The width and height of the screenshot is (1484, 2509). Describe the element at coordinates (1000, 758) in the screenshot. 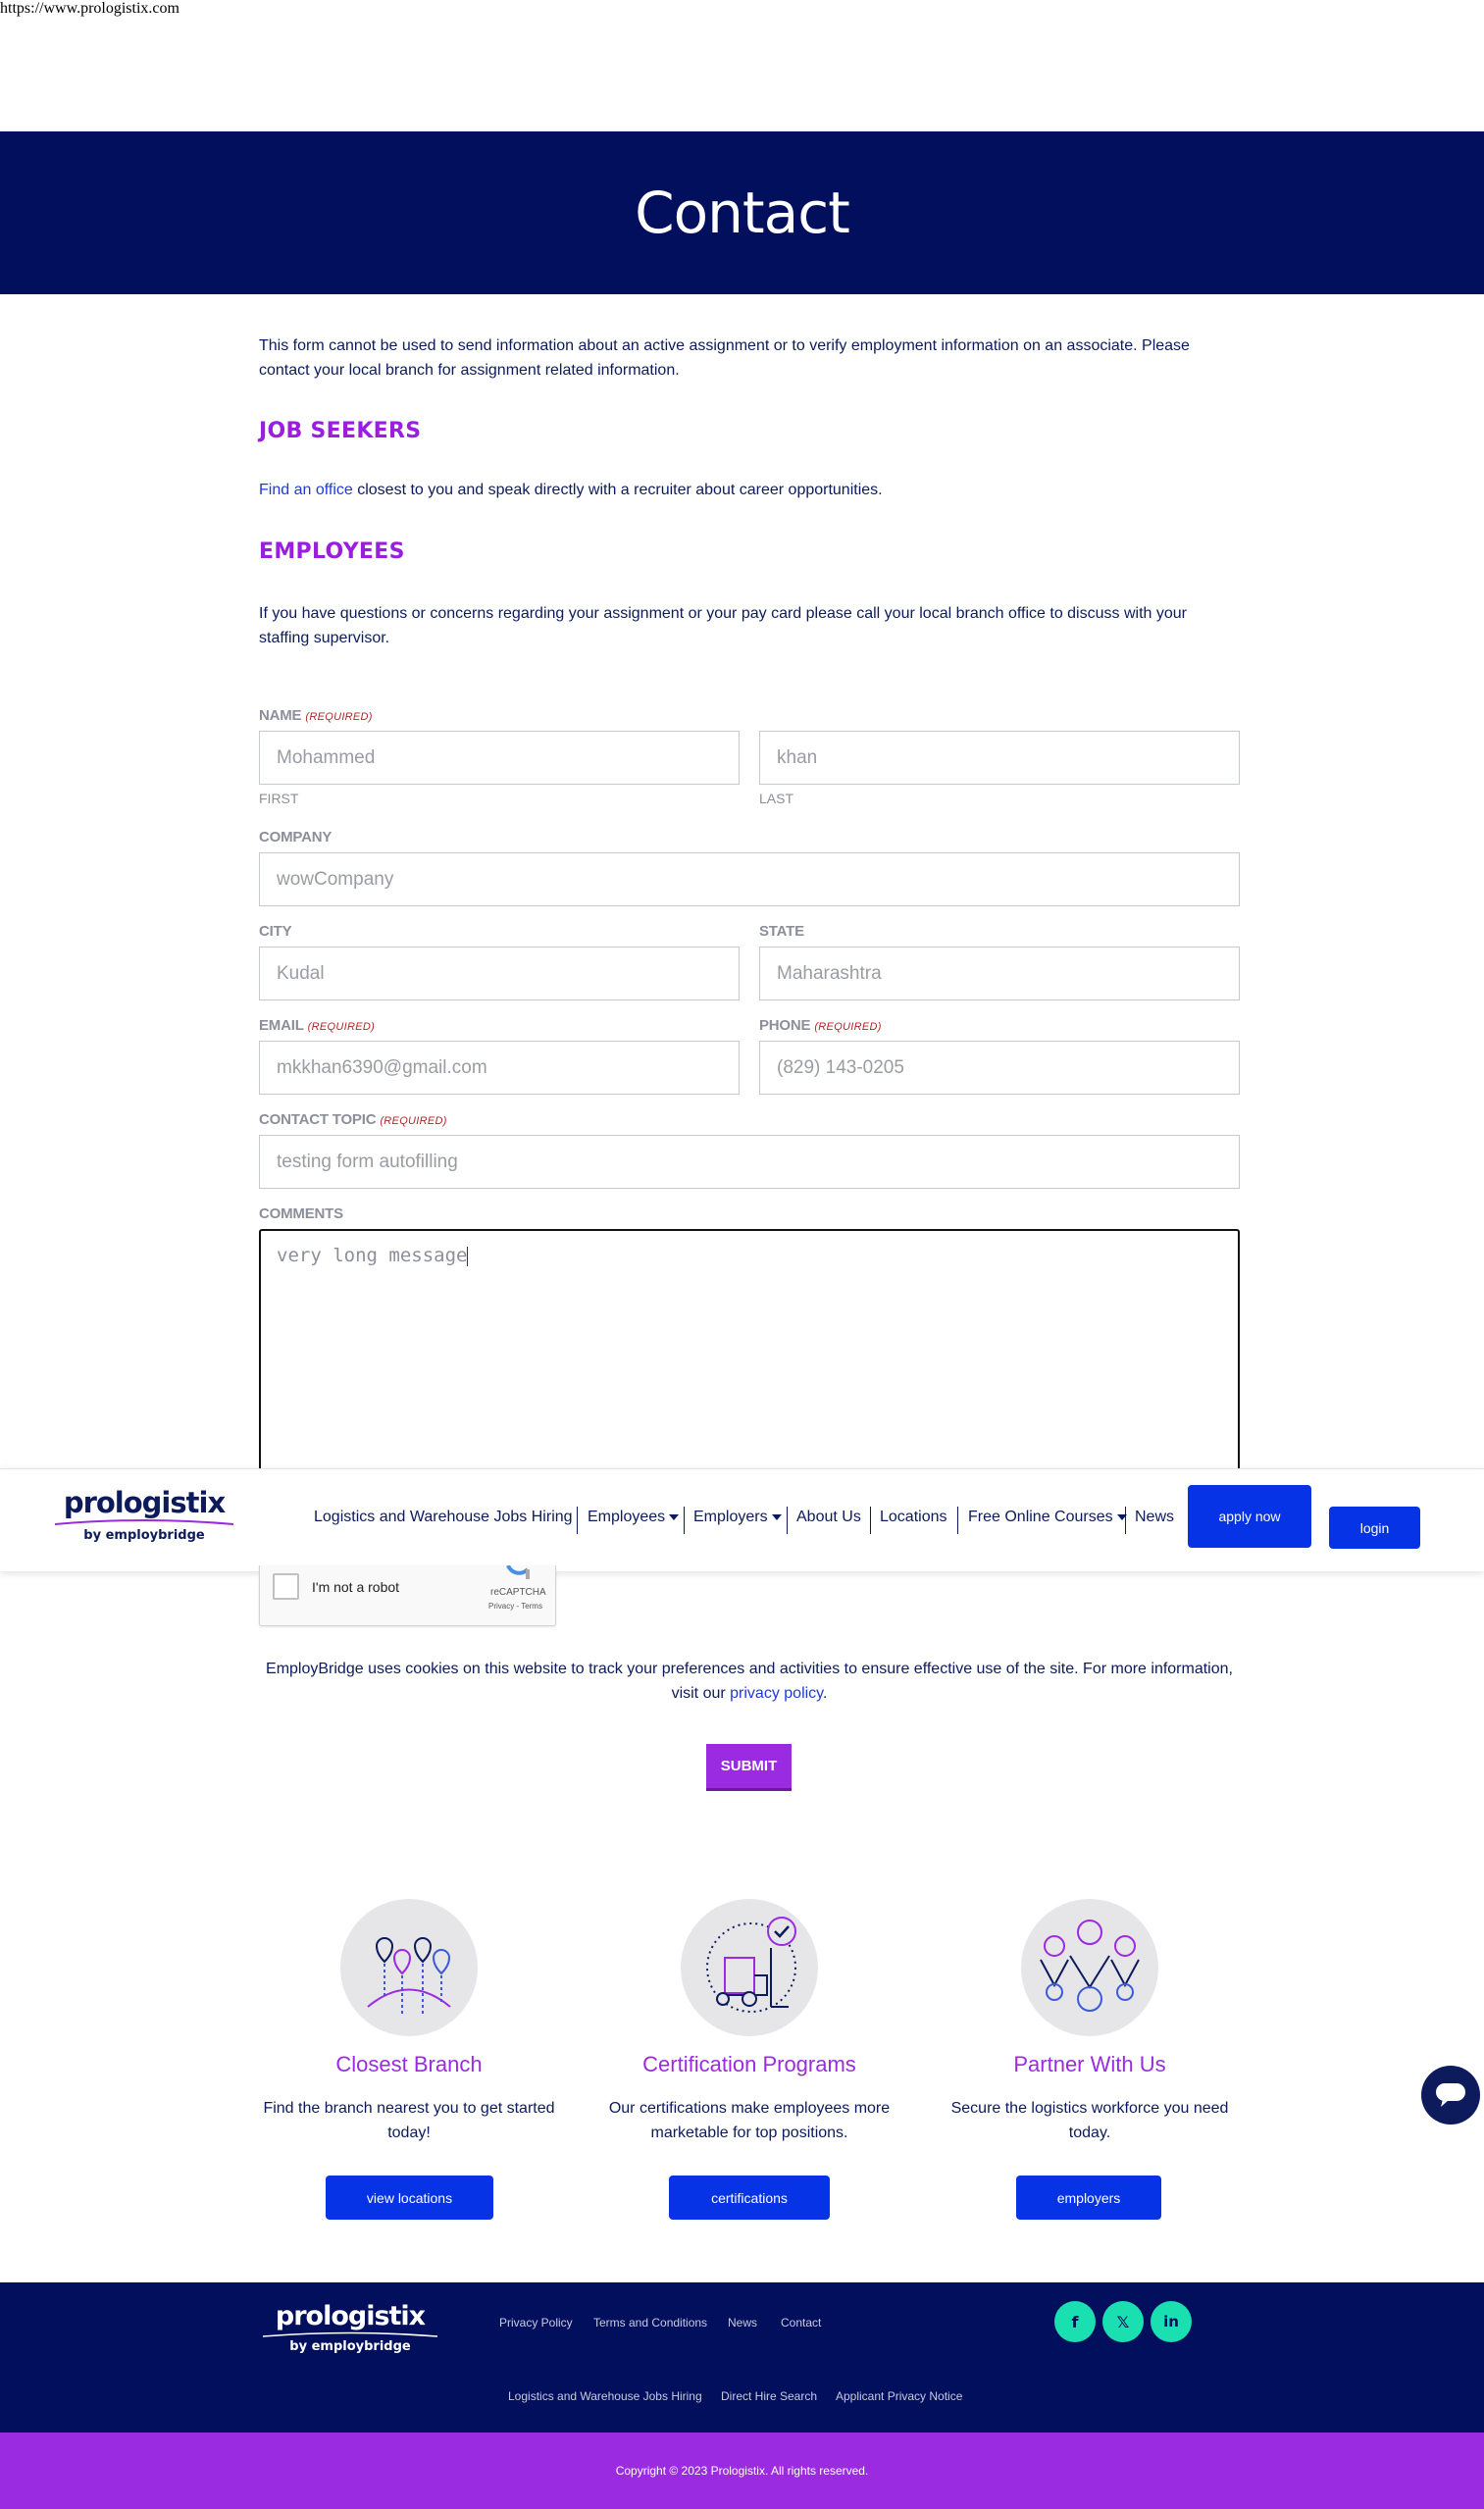

I see `last-name-field: khan` at that location.